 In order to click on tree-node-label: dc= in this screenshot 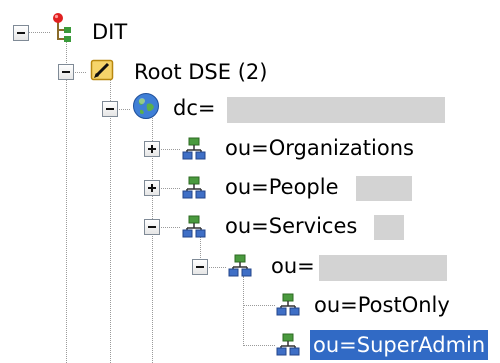, I will do `click(194, 108)`.